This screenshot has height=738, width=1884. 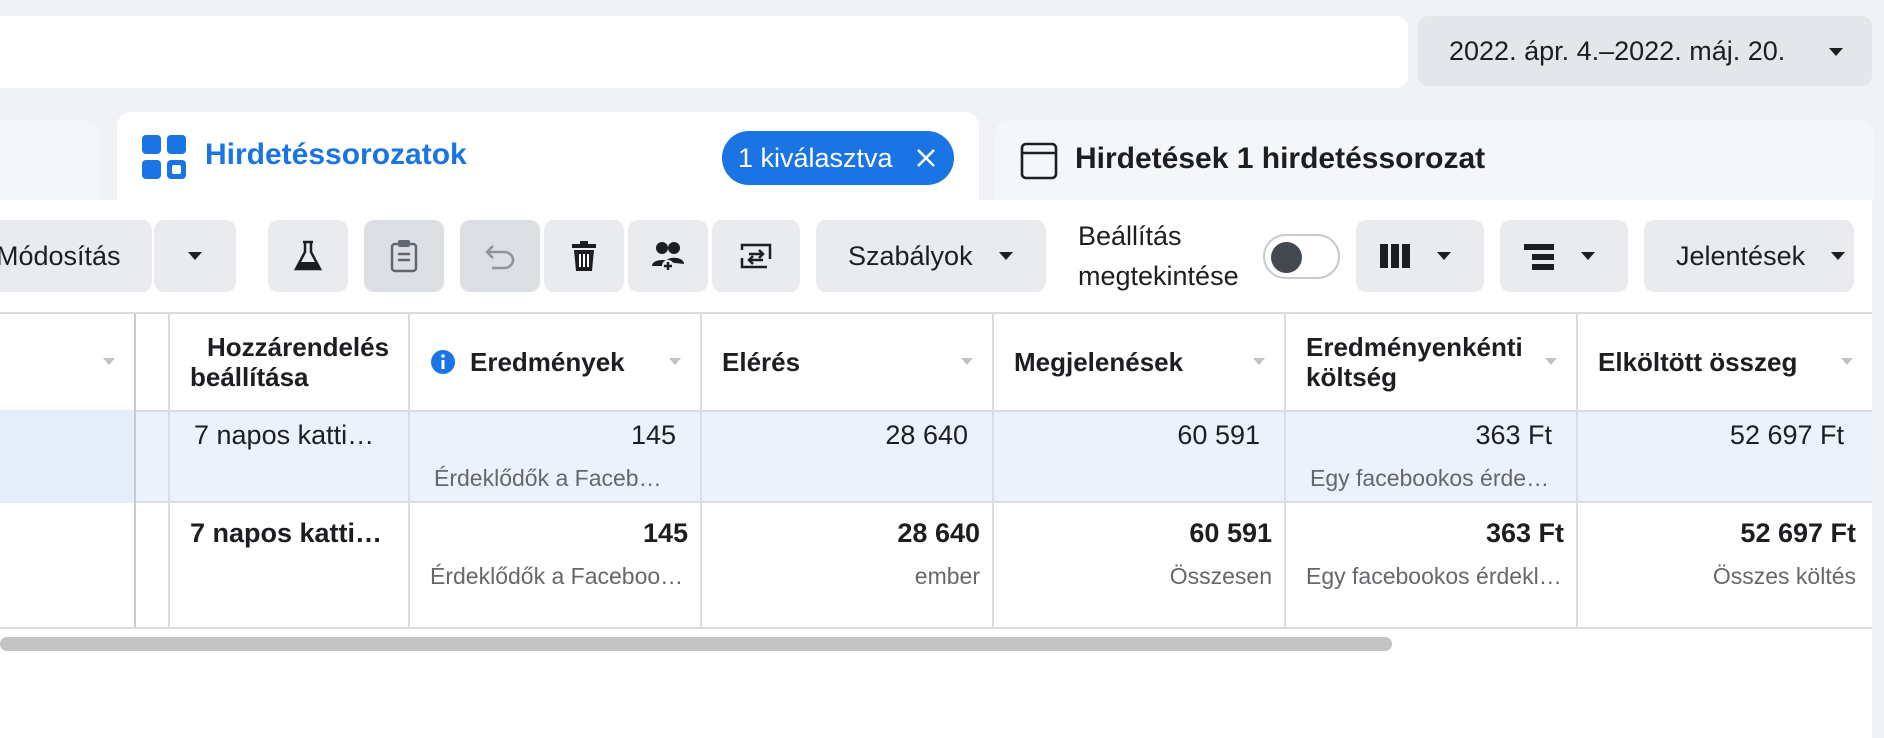 What do you see at coordinates (60, 255) in the screenshot?
I see `edit-button-label: Módosítás` at bounding box center [60, 255].